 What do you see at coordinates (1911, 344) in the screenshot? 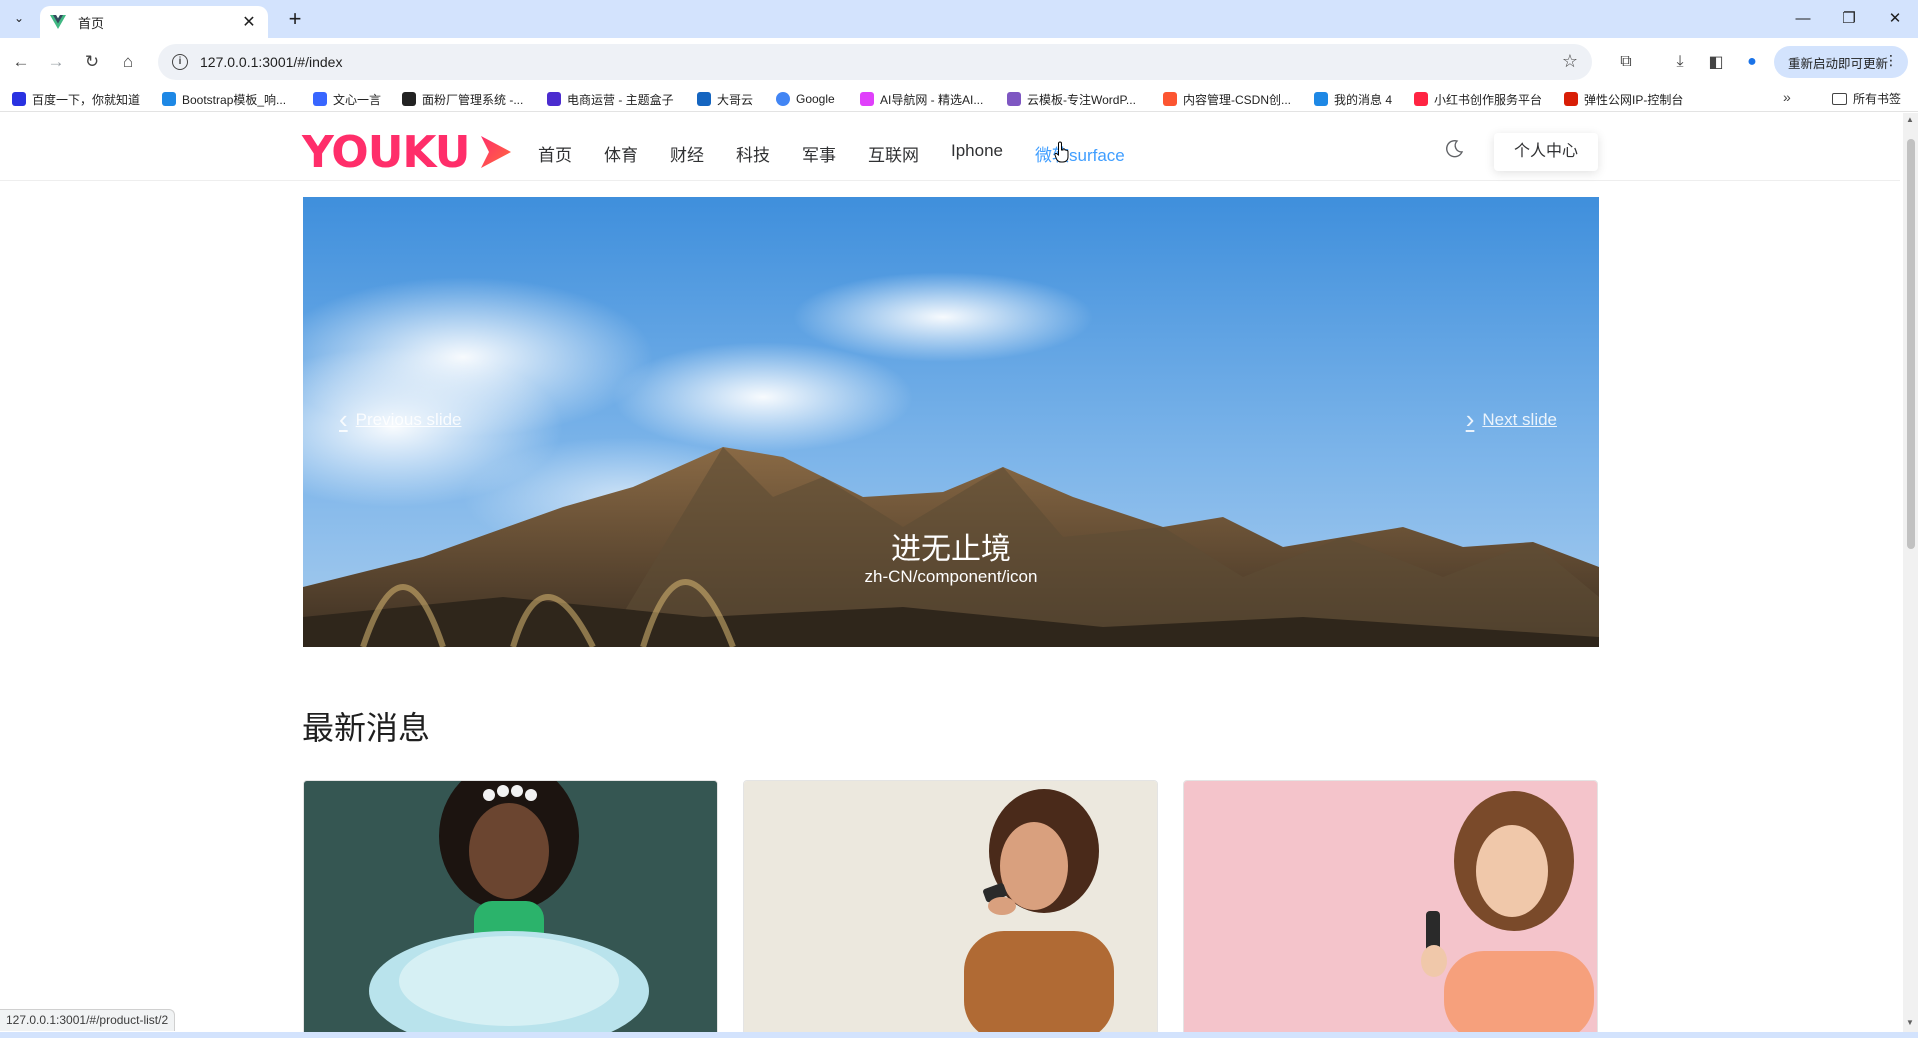
I see `scroll-thumb` at bounding box center [1911, 344].